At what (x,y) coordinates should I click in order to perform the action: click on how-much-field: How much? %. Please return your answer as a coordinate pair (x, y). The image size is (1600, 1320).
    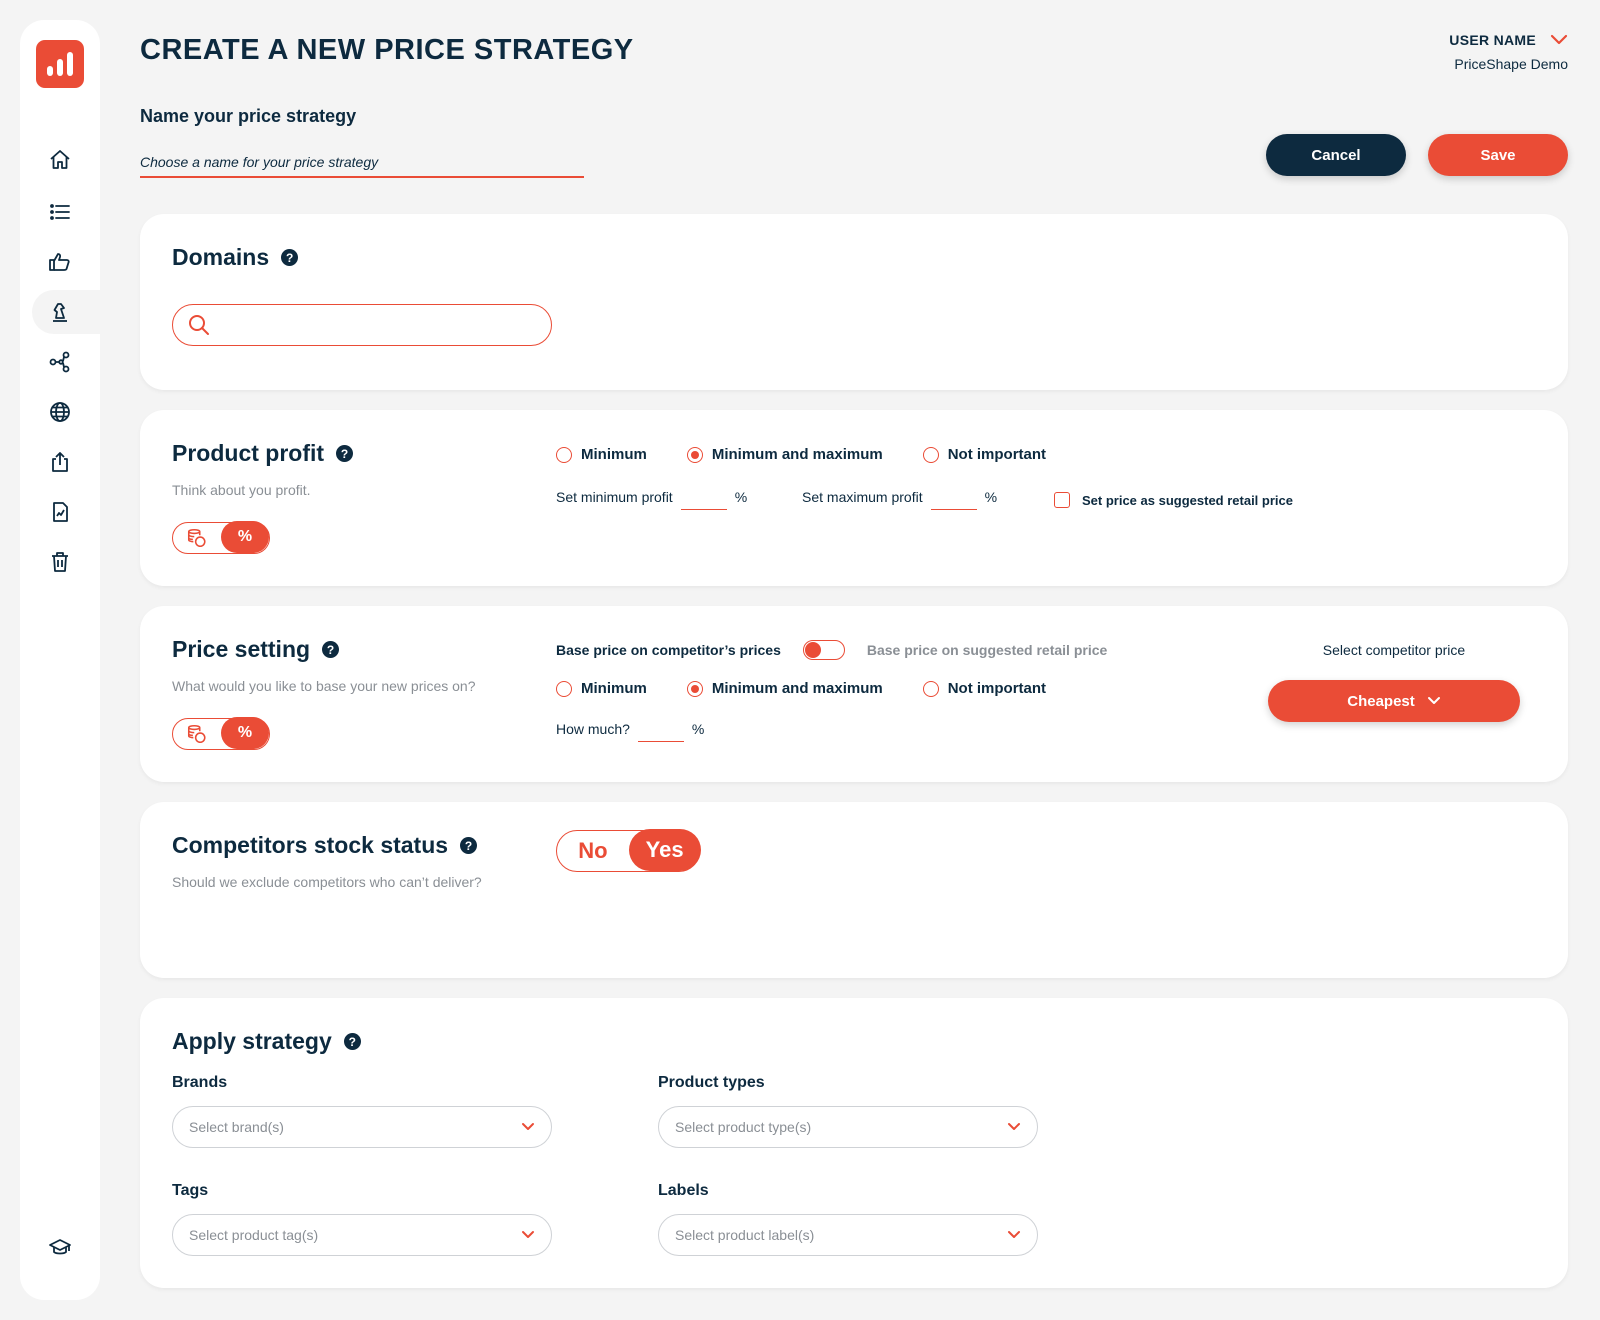
    Looking at the image, I should click on (630, 729).